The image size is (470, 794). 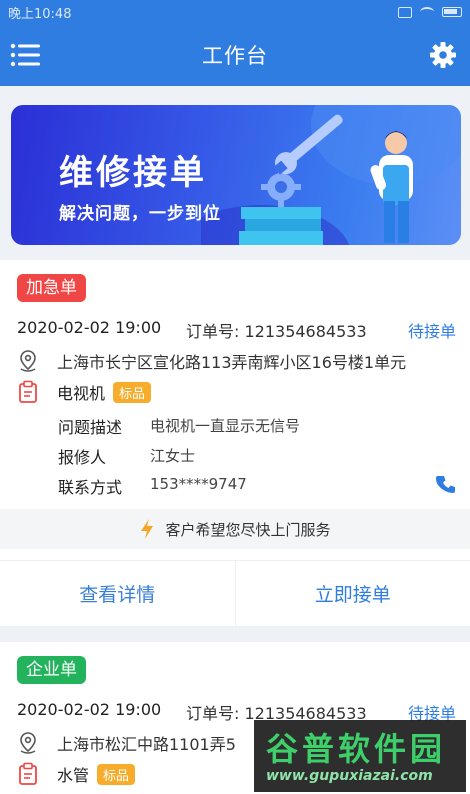 What do you see at coordinates (140, 214) in the screenshot?
I see `banner-subtitle: 解决问题，一步到位` at bounding box center [140, 214].